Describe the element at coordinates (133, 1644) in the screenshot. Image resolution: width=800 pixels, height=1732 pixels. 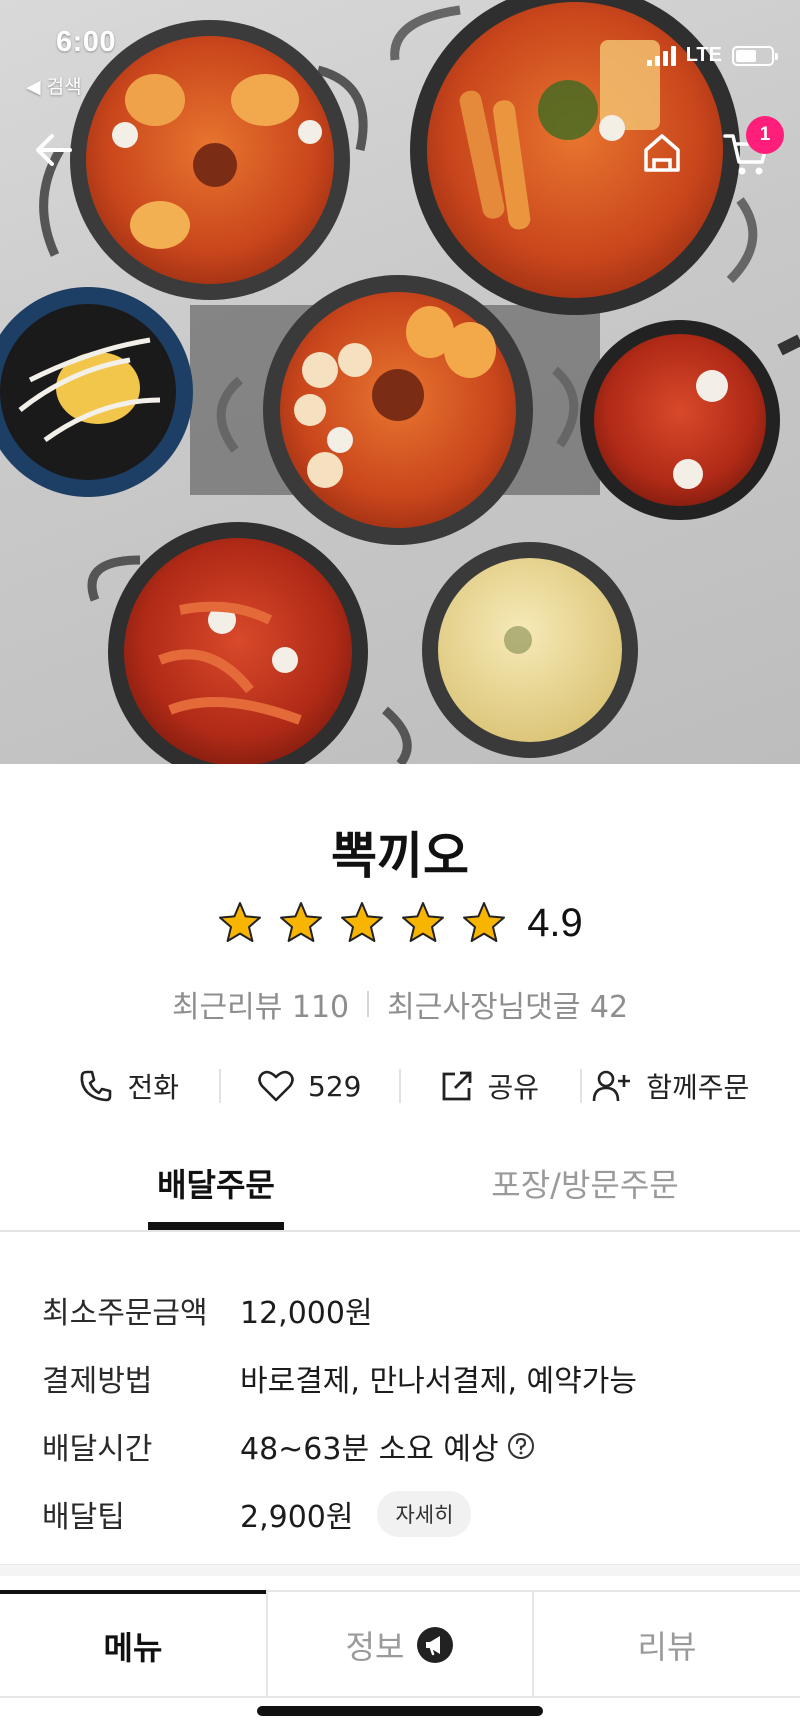
I see `tab-menu: 메뉴` at that location.